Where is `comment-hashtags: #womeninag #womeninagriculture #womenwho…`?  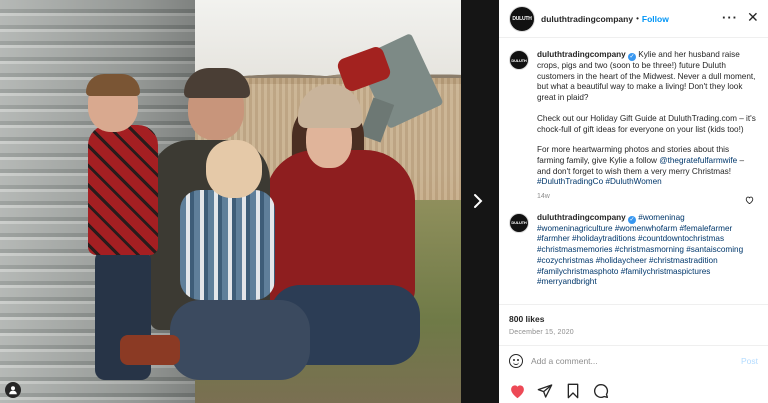
comment-hashtags: #womeninag #womeninagriculture #womenwho… is located at coordinates (640, 250).